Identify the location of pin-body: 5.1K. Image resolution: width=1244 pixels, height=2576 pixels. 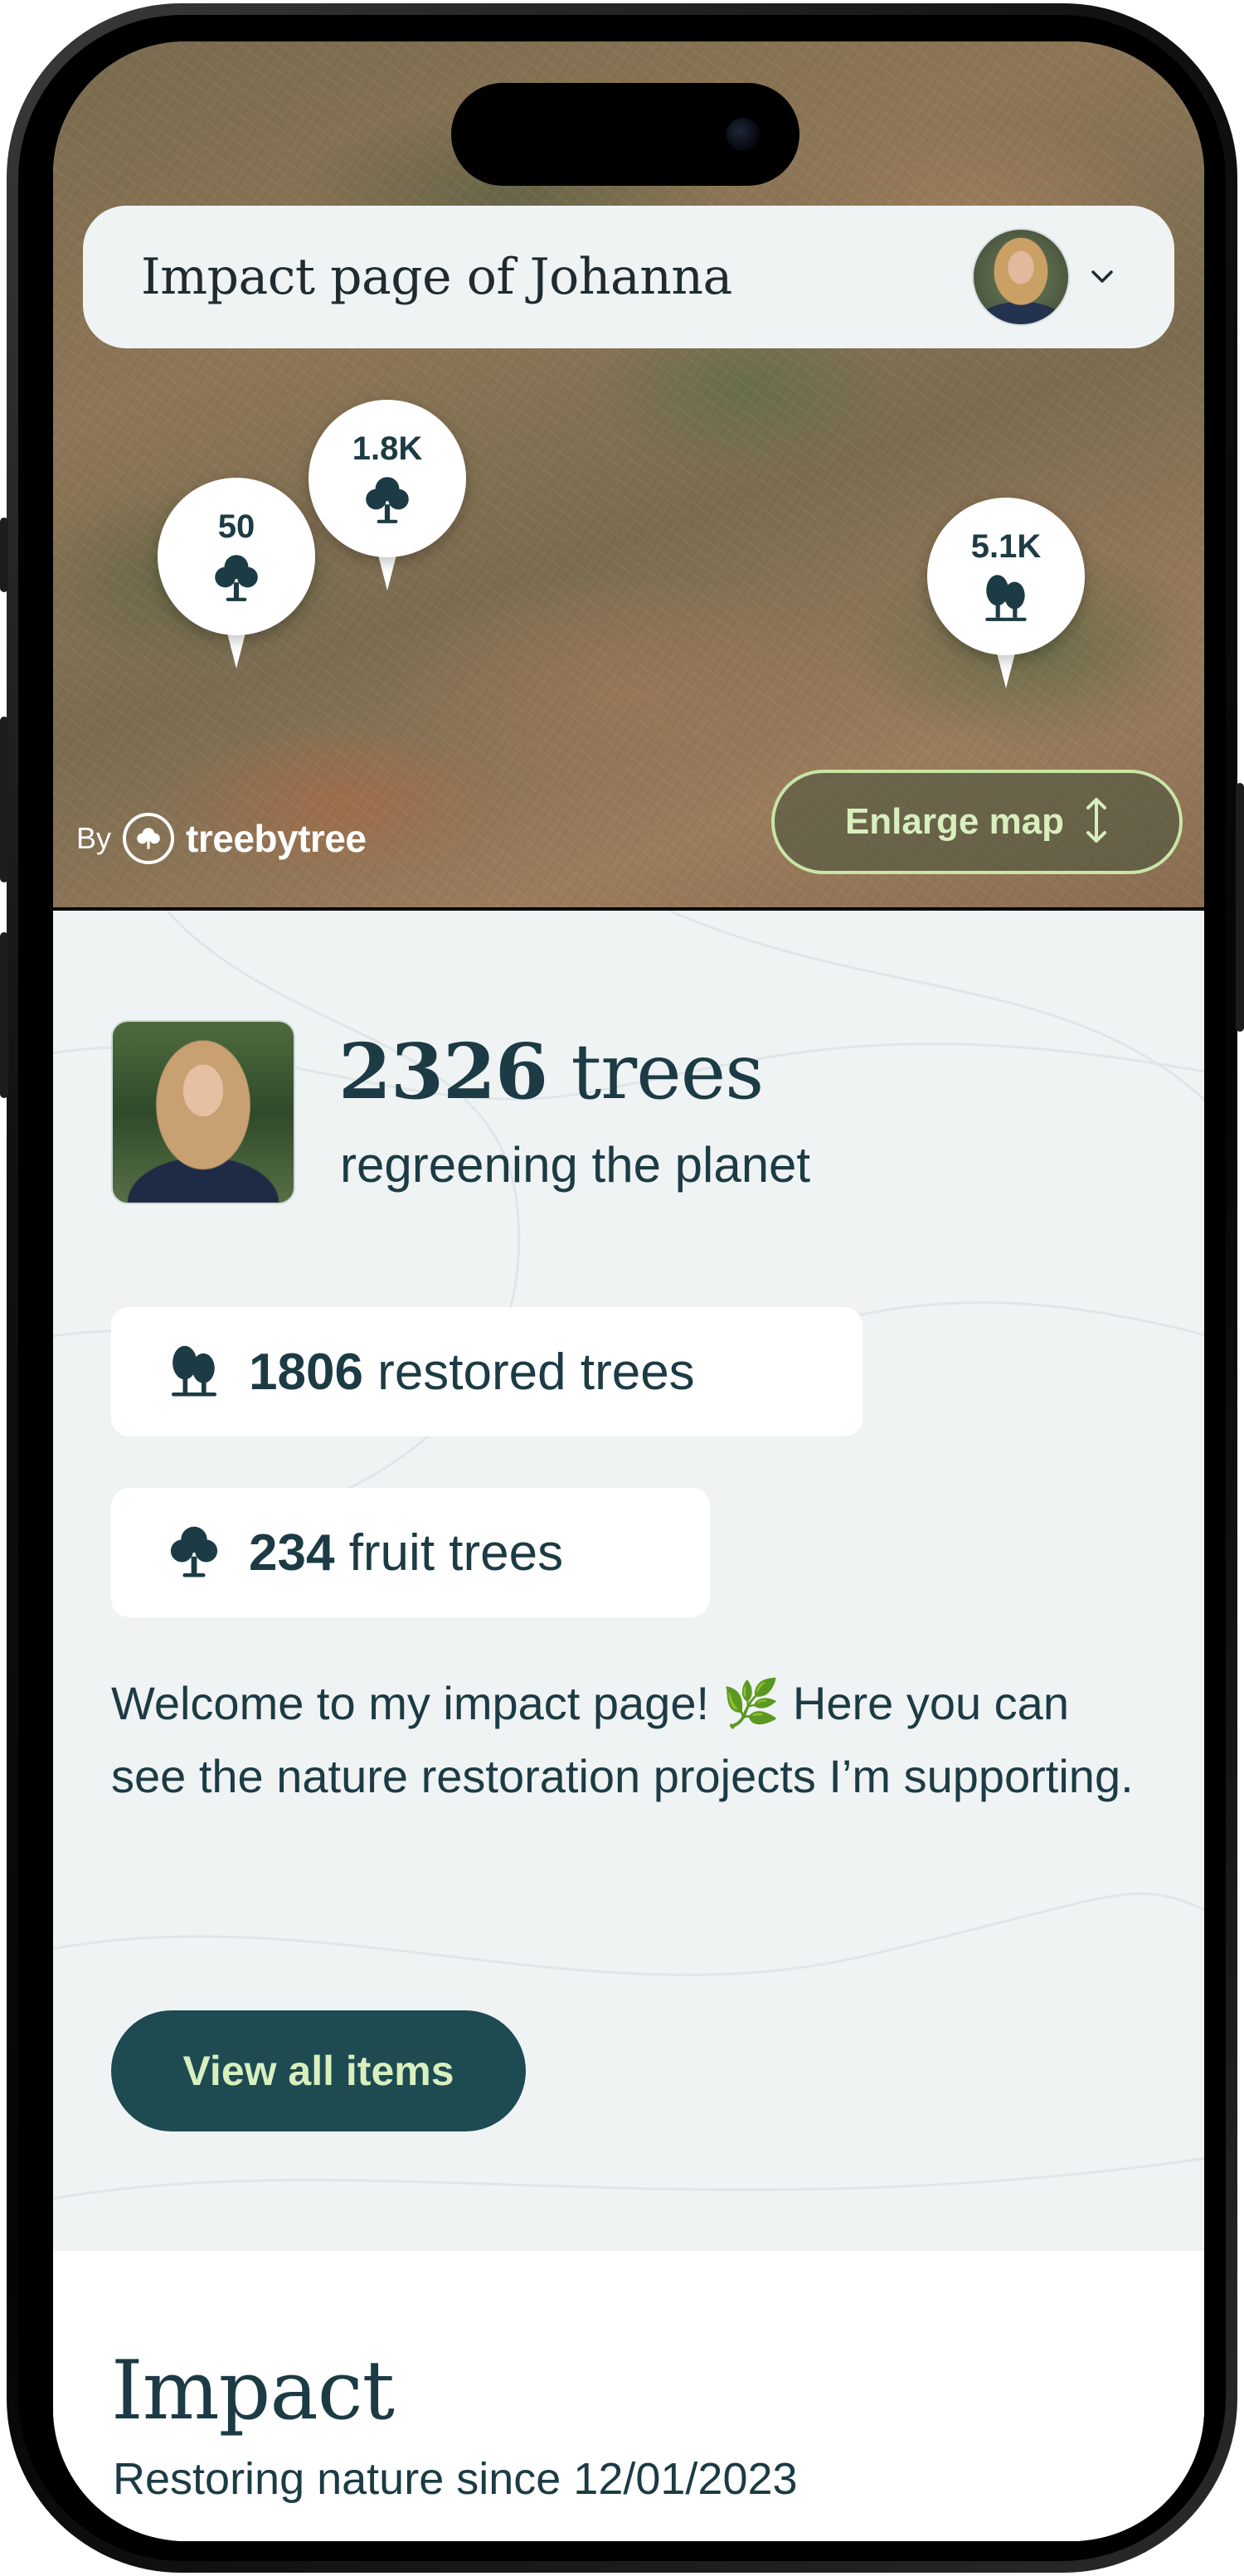
(1006, 576).